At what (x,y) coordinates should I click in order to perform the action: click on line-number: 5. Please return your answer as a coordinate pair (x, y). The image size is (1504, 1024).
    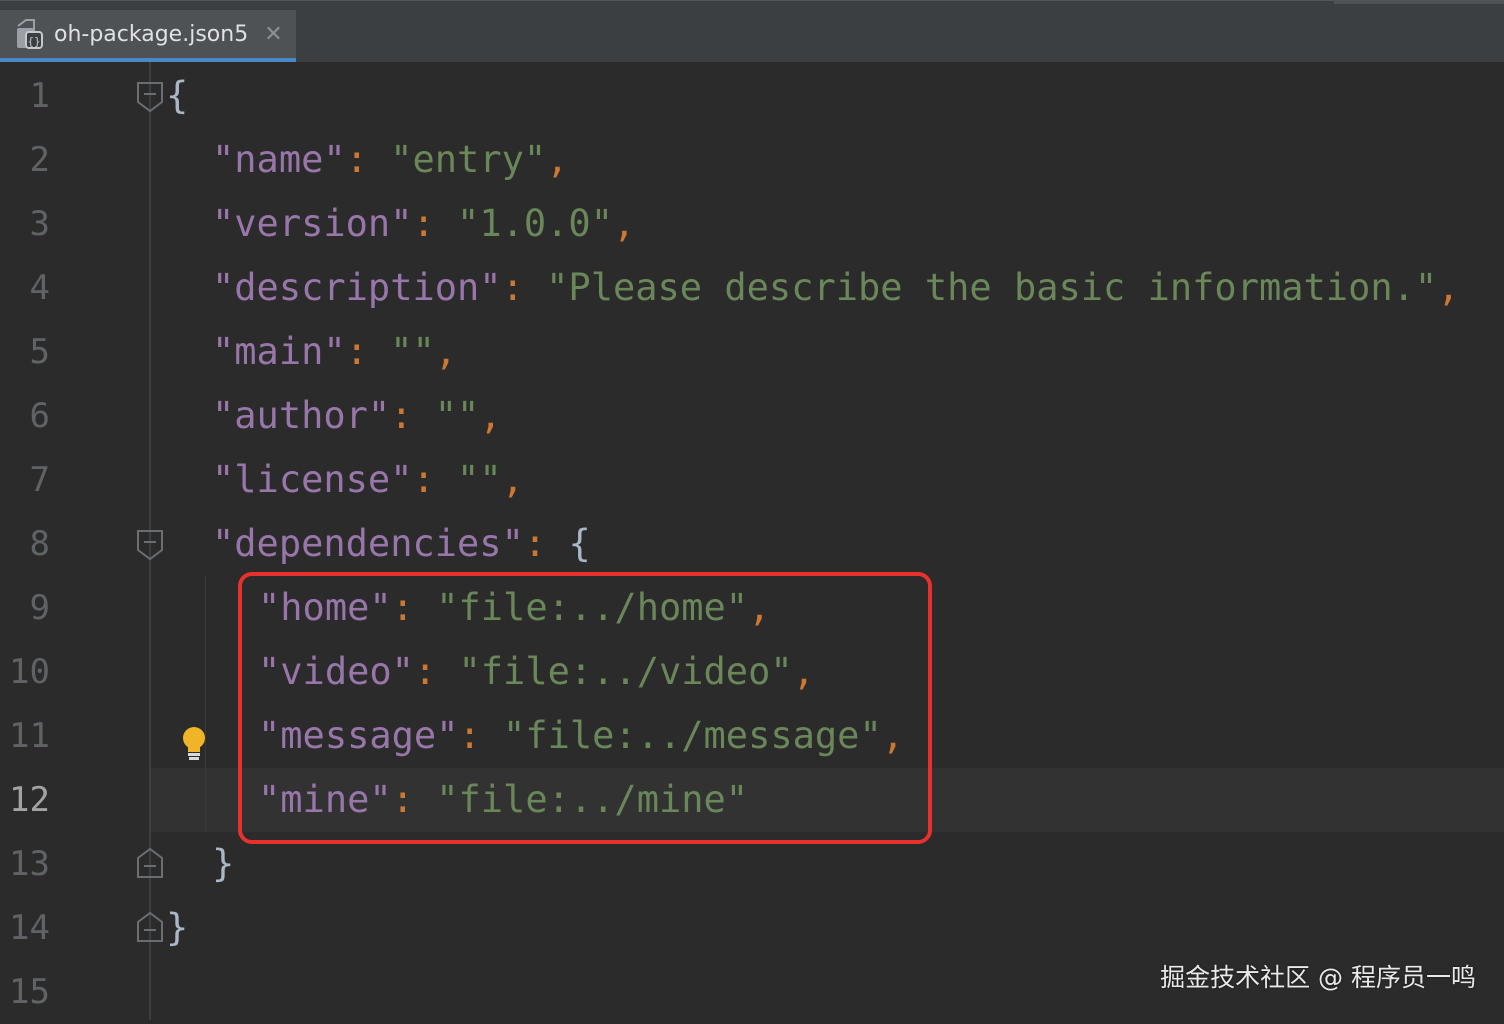
    Looking at the image, I should click on (39, 352).